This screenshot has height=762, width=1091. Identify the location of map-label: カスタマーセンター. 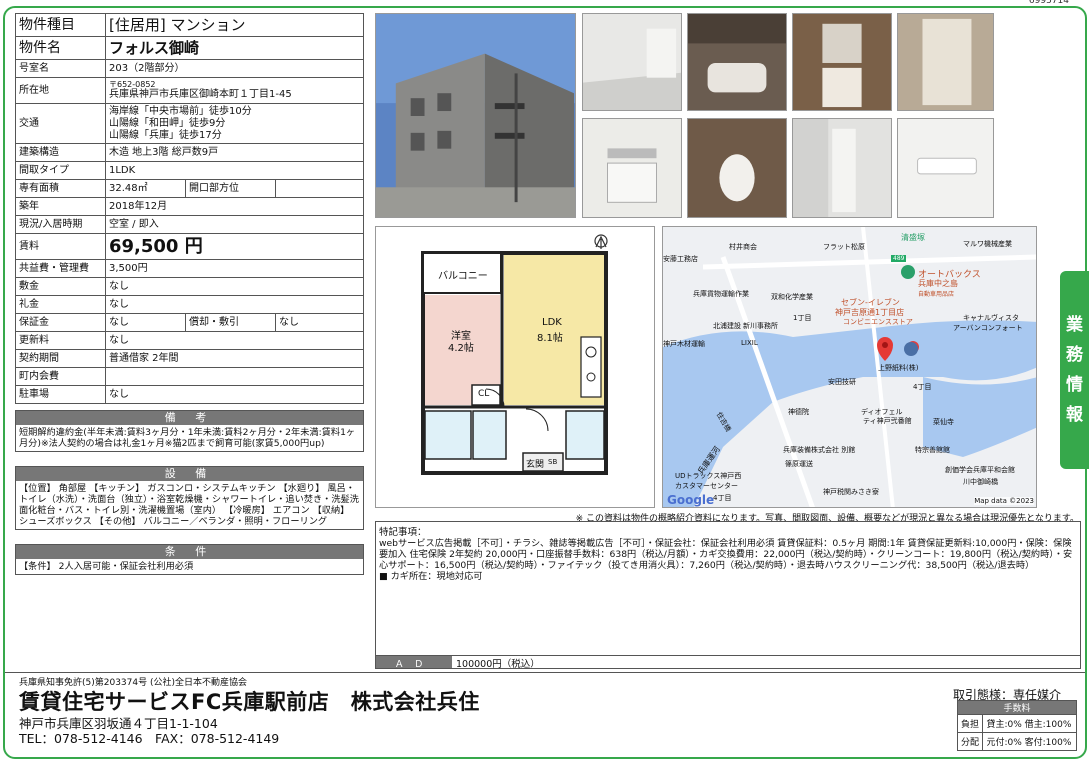
(706, 486).